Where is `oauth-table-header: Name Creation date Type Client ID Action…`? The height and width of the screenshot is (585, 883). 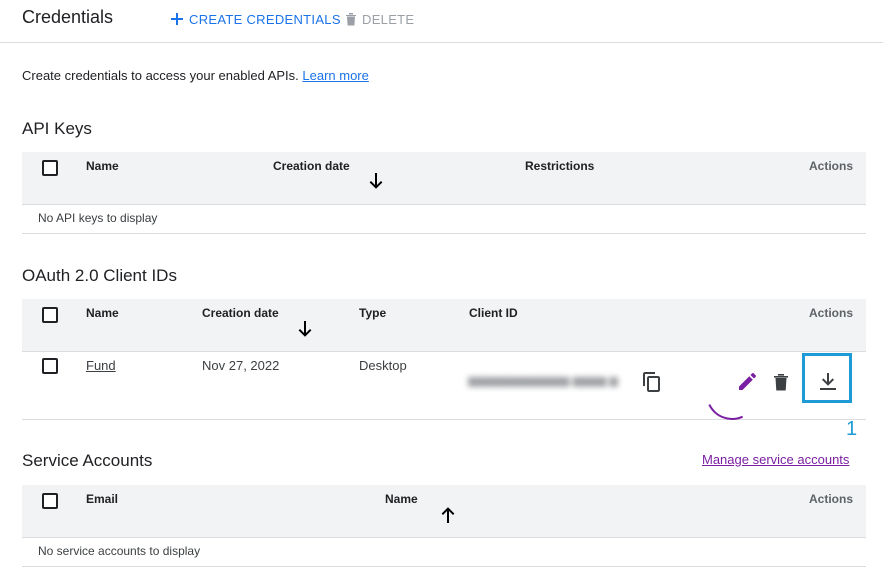 oauth-table-header: Name Creation date Type Client ID Action… is located at coordinates (444, 325).